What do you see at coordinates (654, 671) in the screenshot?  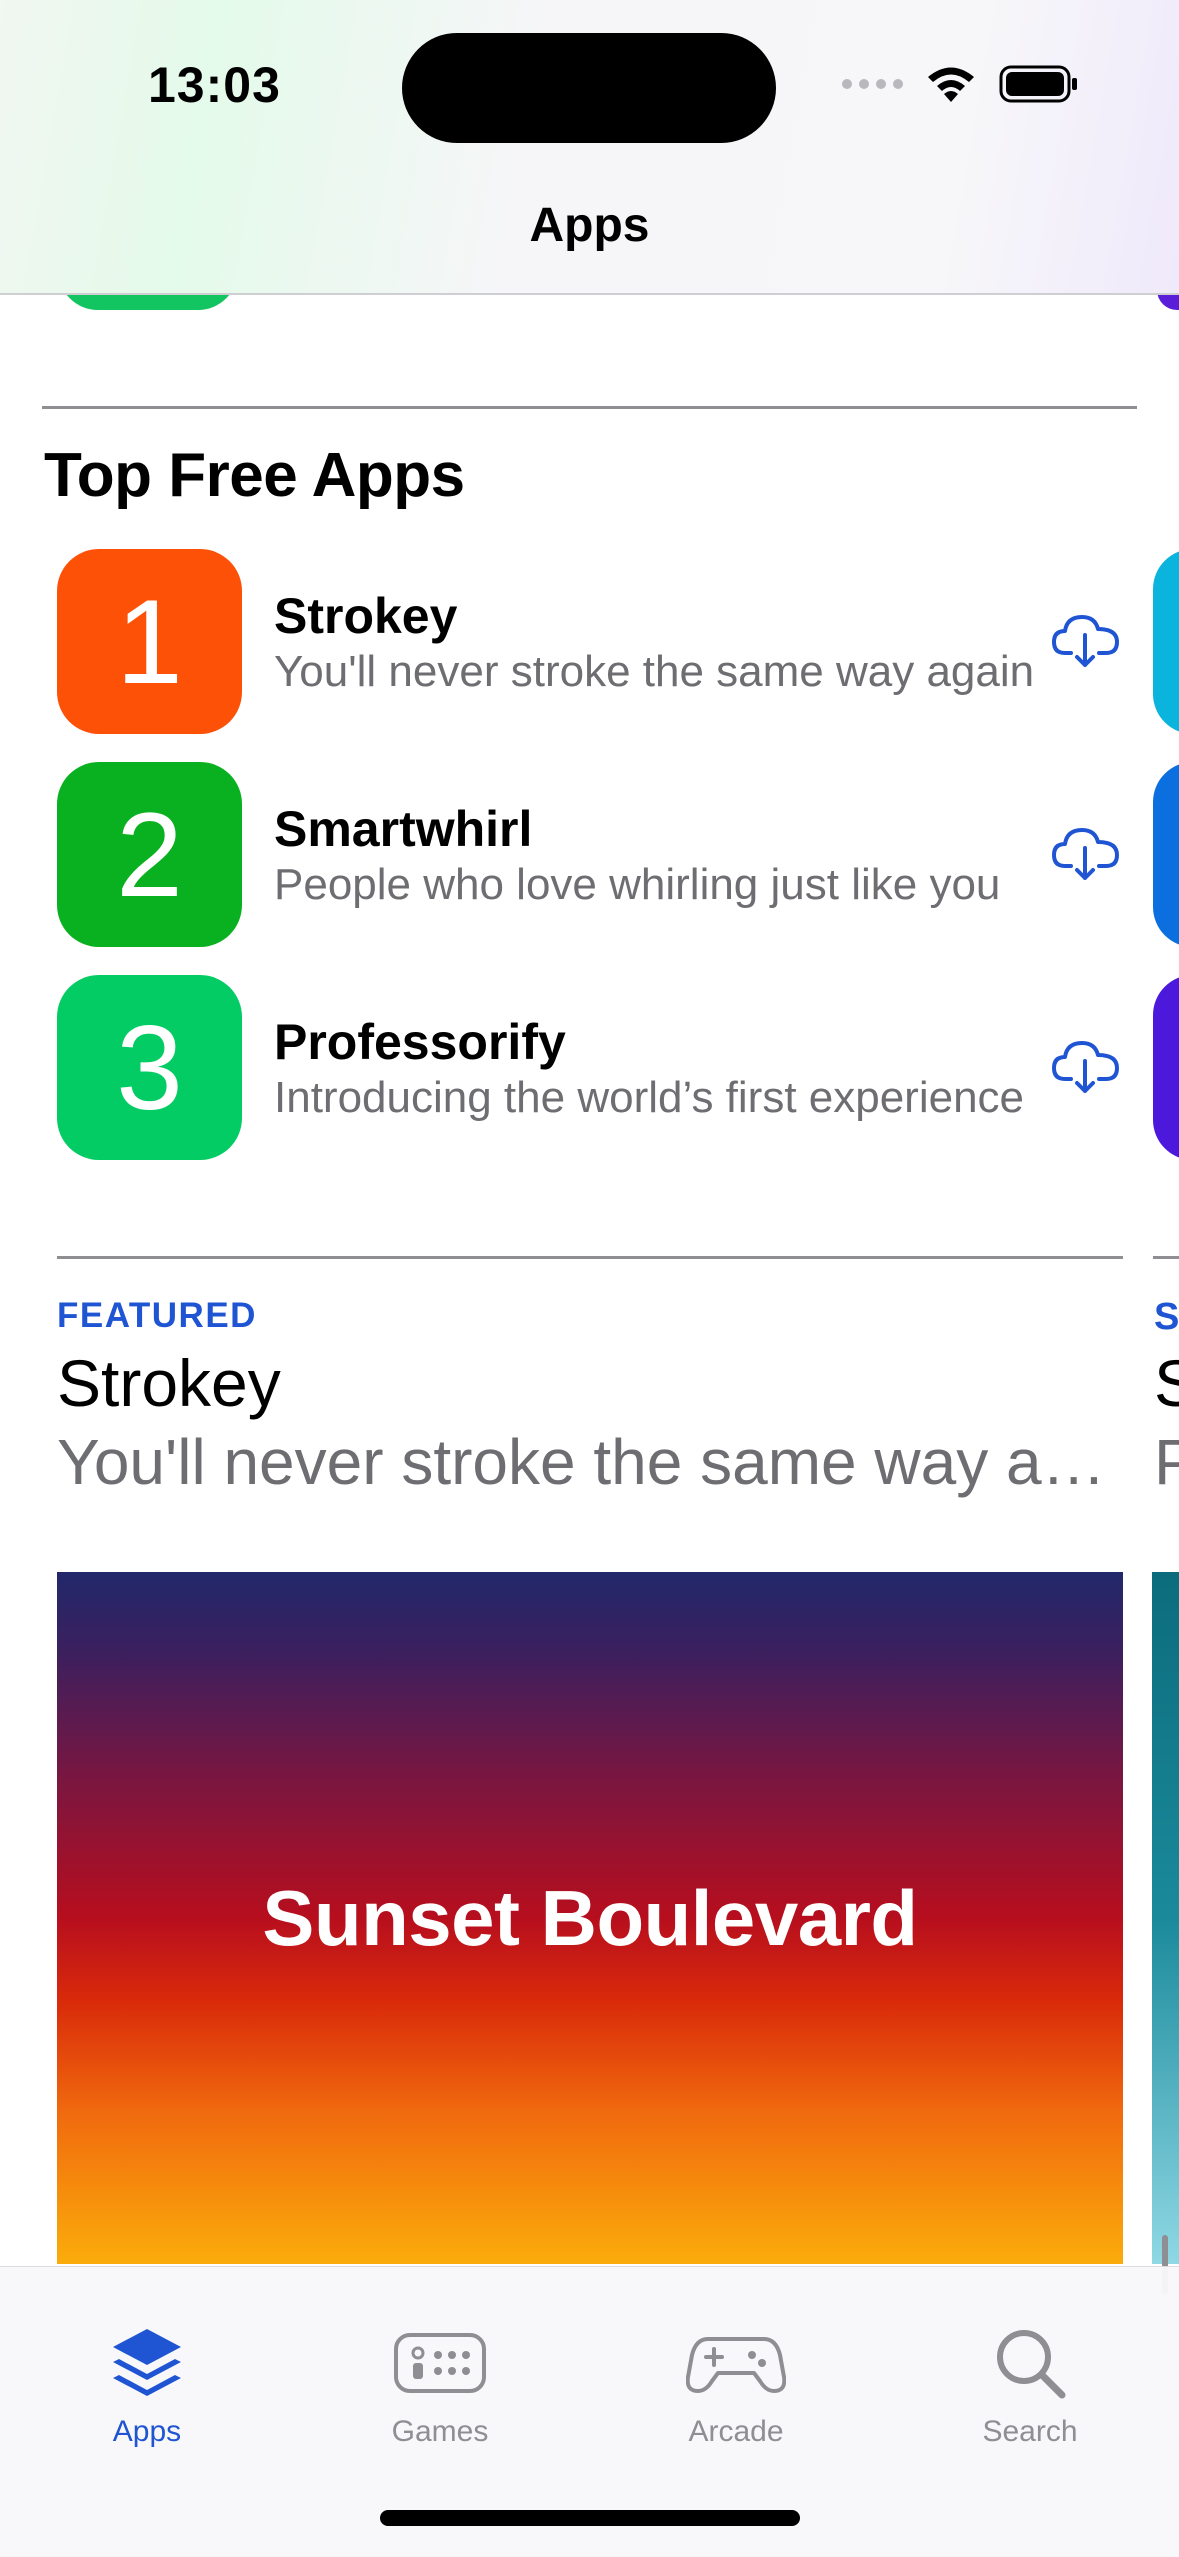 I see `app-subtitle: You'll never stroke the same way again` at bounding box center [654, 671].